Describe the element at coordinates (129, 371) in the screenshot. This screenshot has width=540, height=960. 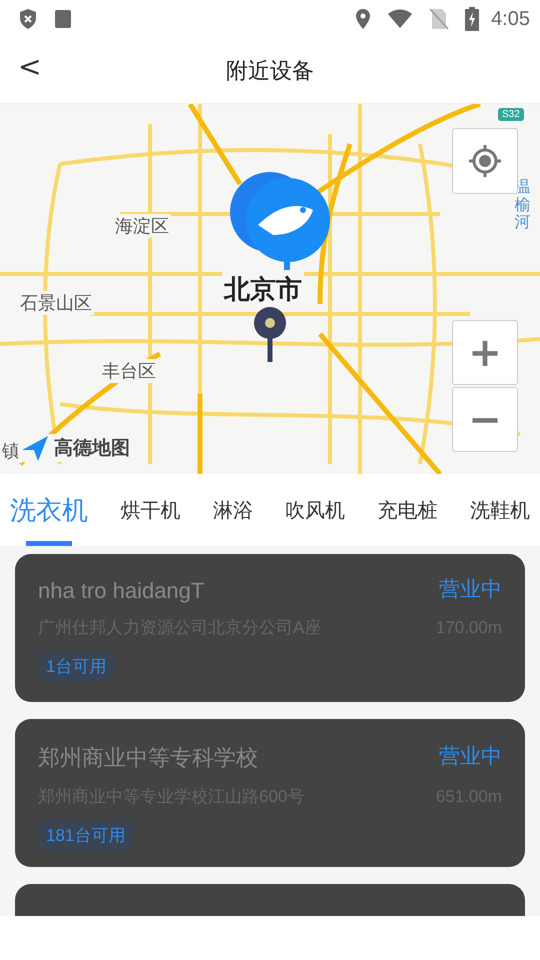
I see `map-label: 丰台区` at that location.